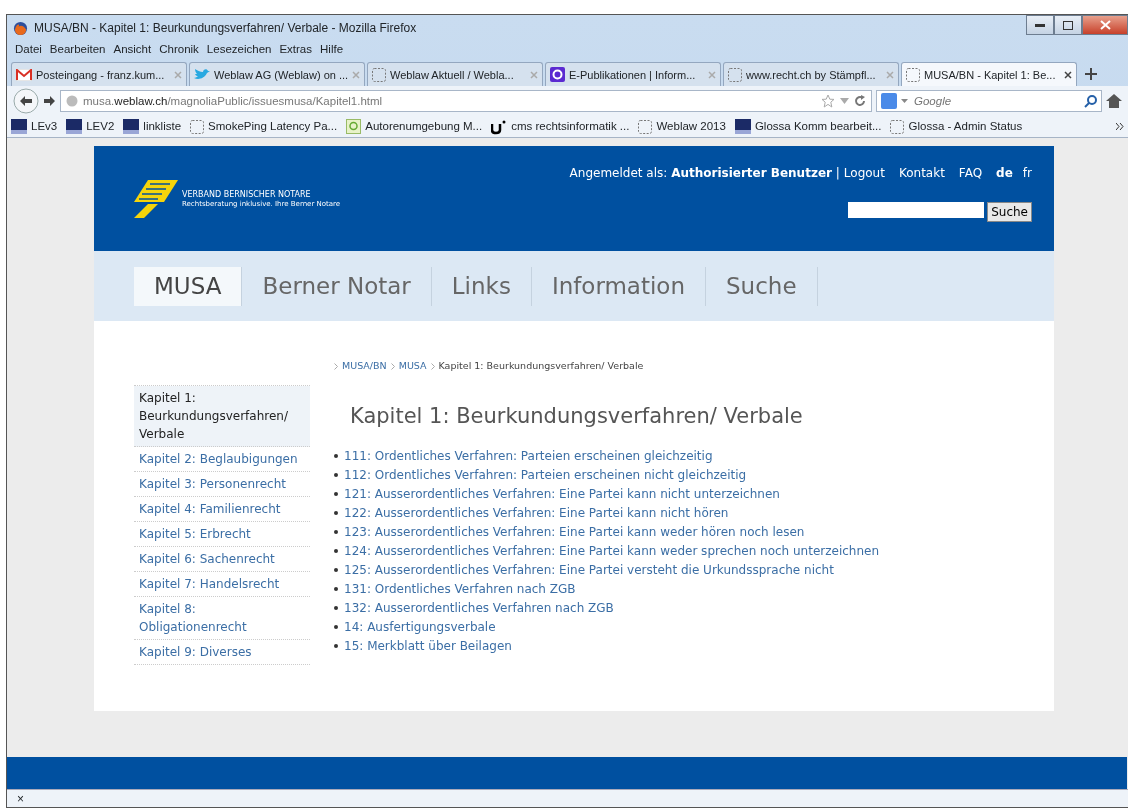 Image resolution: width=1128 pixels, height=808 pixels. What do you see at coordinates (222, 485) in the screenshot?
I see `sidebar-item: Kapitel 3: Personenrecht` at bounding box center [222, 485].